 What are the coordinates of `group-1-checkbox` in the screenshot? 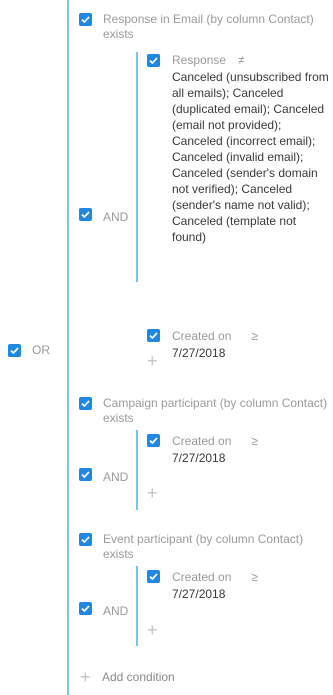 It's located at (85, 19).